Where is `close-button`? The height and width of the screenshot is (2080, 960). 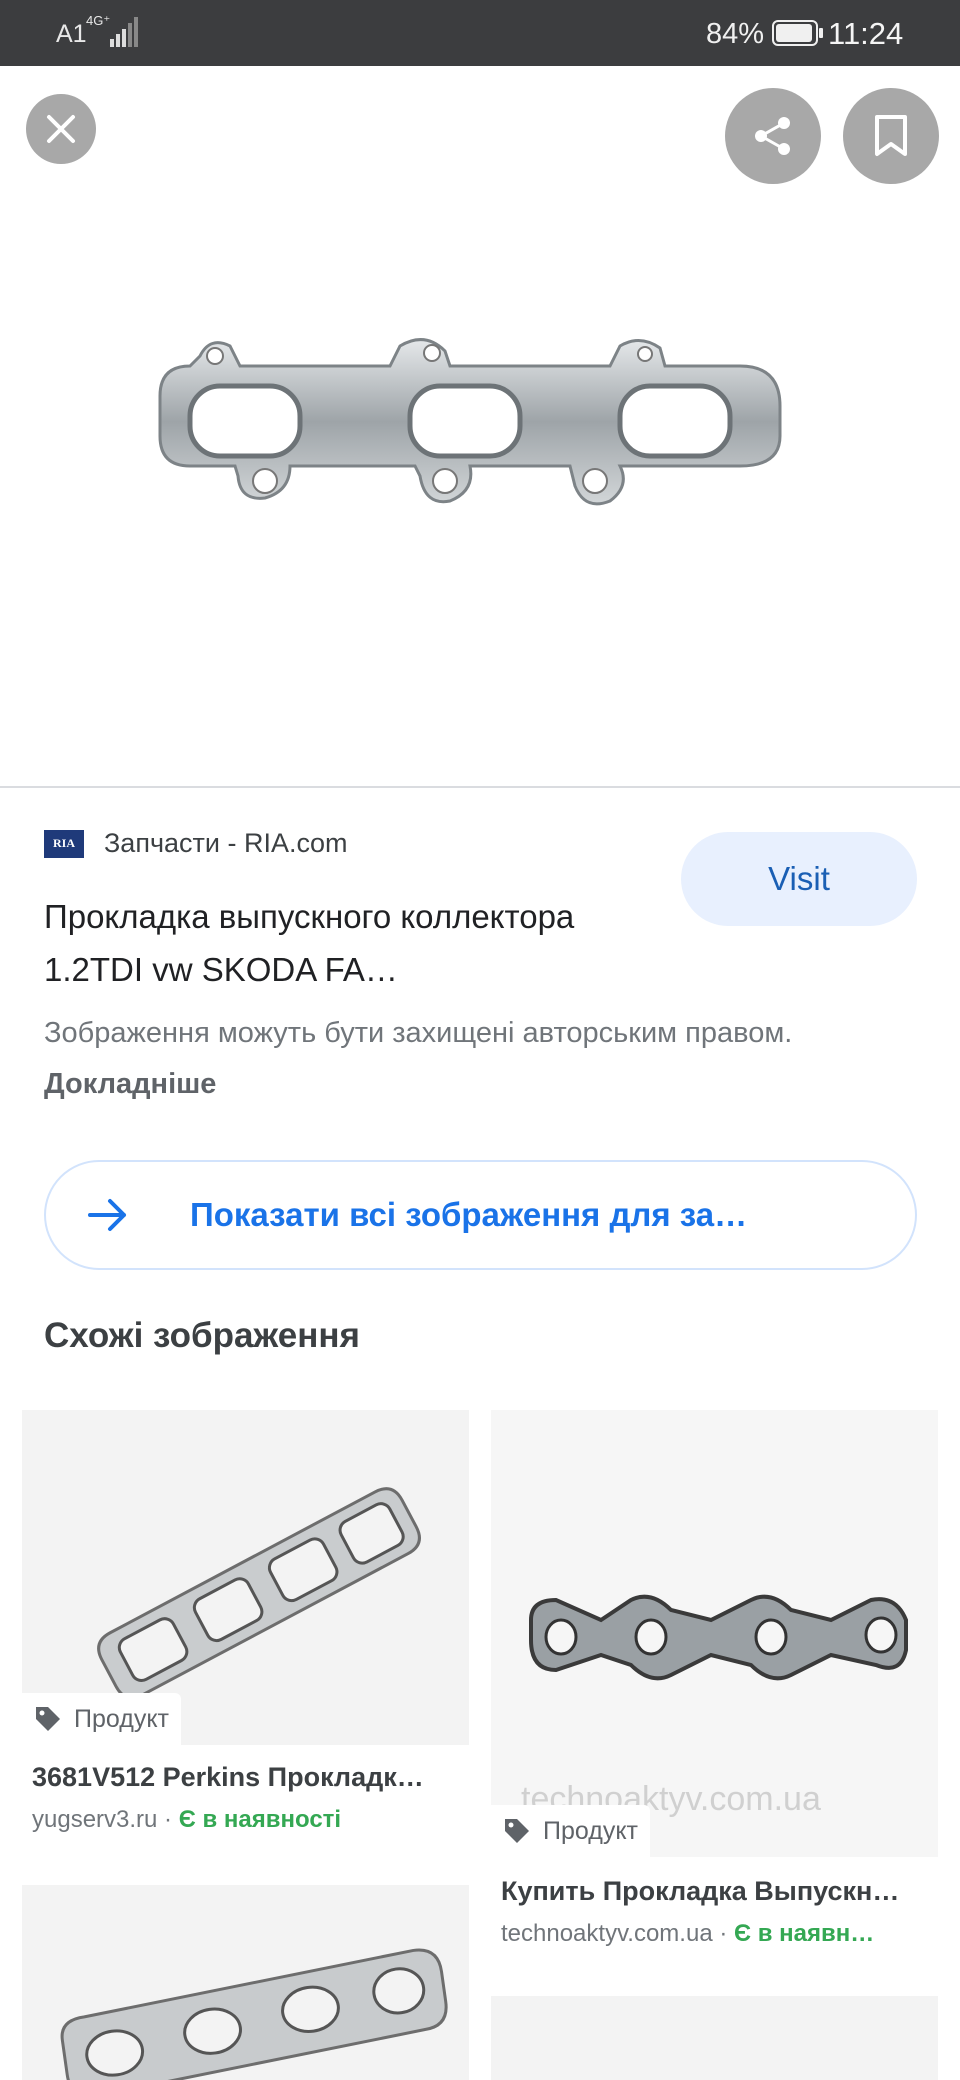 close-button is located at coordinates (61, 129).